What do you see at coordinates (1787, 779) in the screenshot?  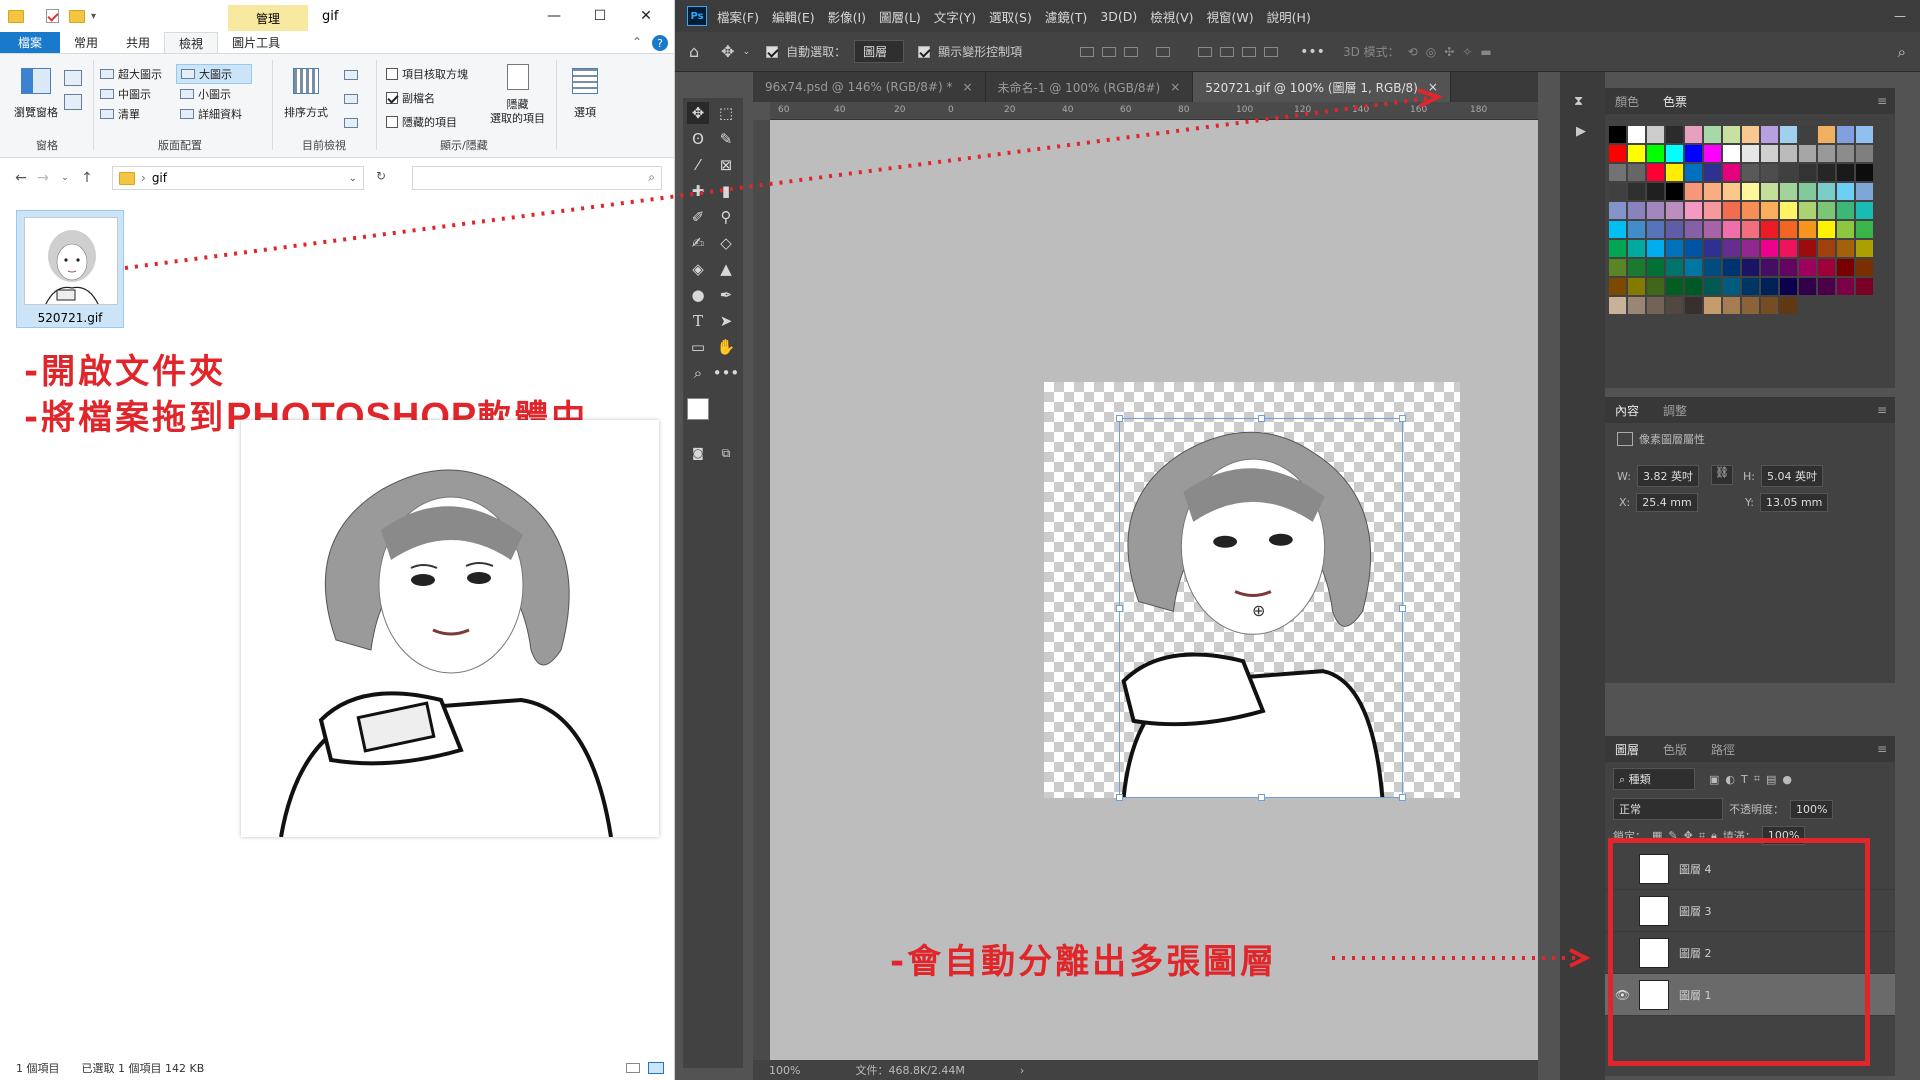 I see `filter-toggle-icon: ●` at bounding box center [1787, 779].